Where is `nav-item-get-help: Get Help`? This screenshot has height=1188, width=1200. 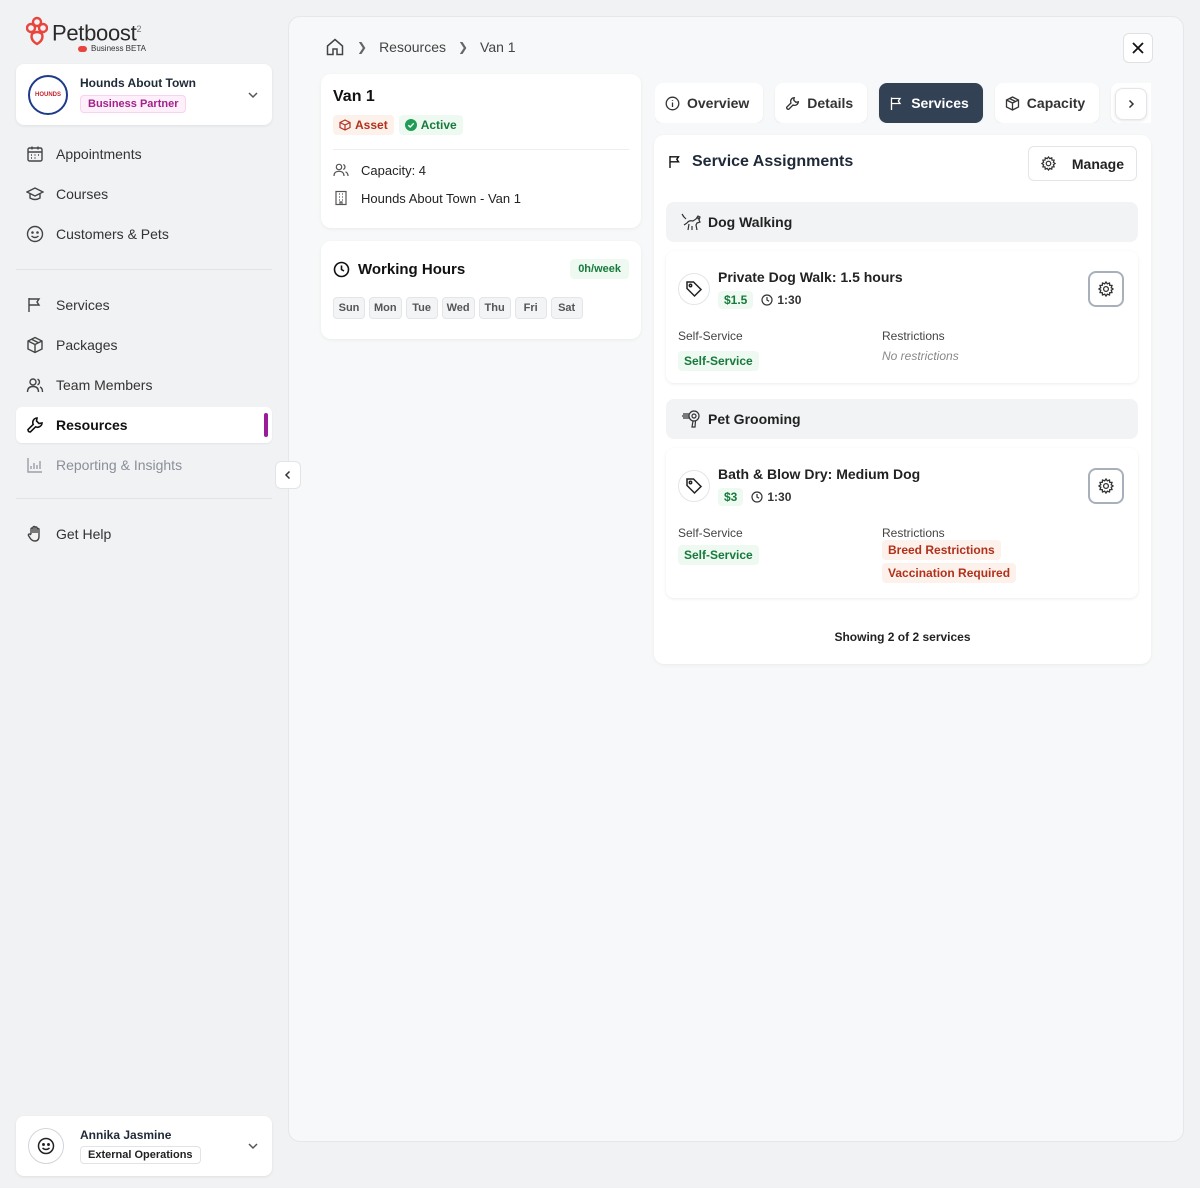
nav-item-get-help: Get Help is located at coordinates (144, 534).